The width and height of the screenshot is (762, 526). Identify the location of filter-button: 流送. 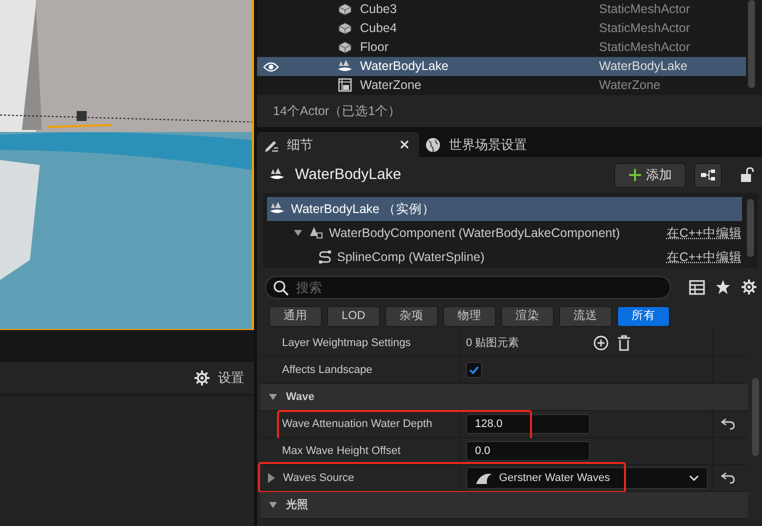
(585, 316).